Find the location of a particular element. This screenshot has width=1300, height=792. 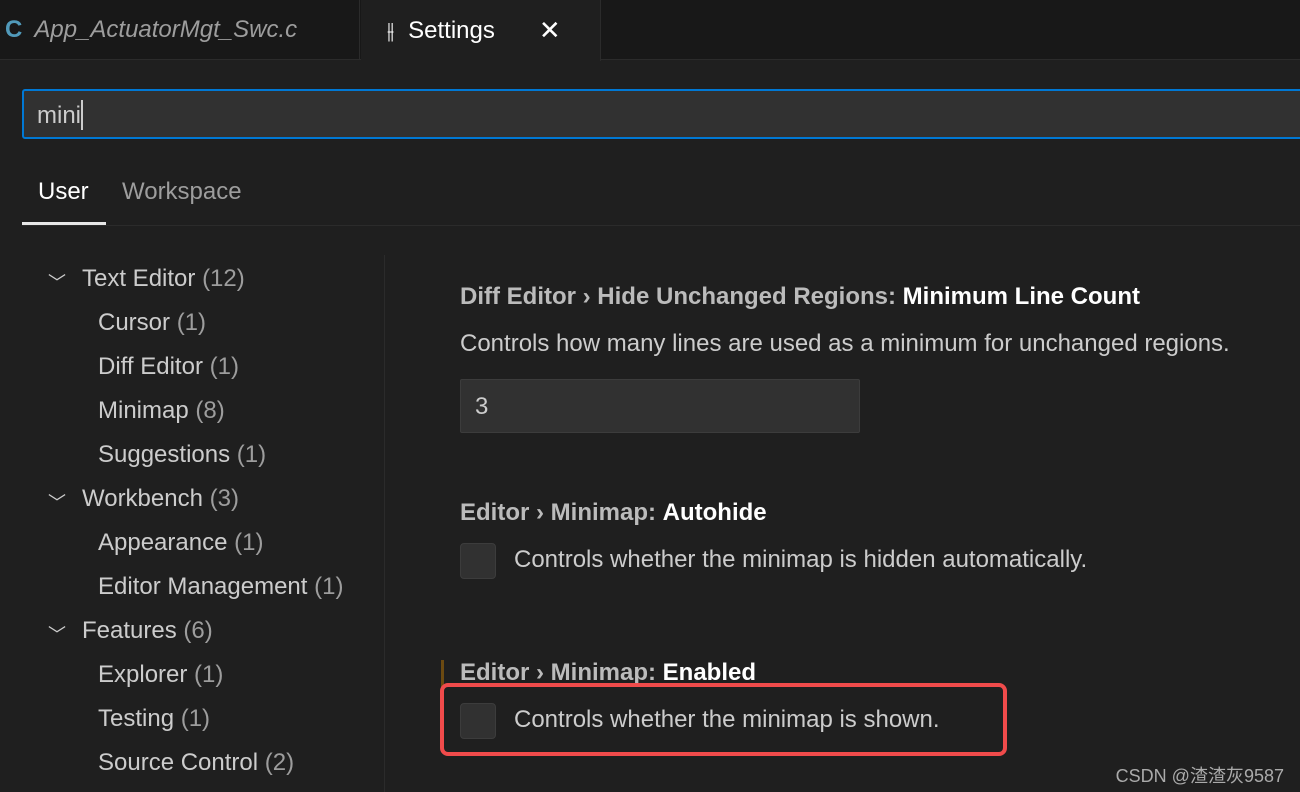

highlight-annotation-box is located at coordinates (723, 719).